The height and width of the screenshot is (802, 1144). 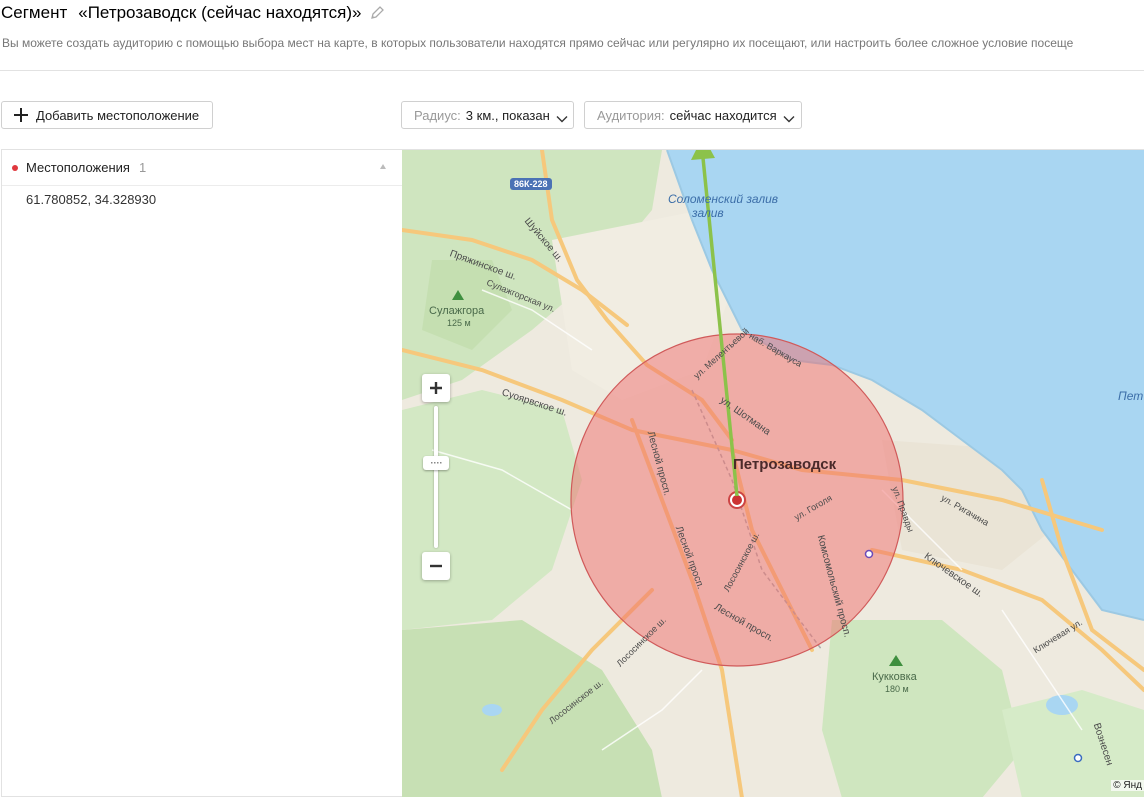 What do you see at coordinates (436, 477) in the screenshot?
I see `zoom-slider-track` at bounding box center [436, 477].